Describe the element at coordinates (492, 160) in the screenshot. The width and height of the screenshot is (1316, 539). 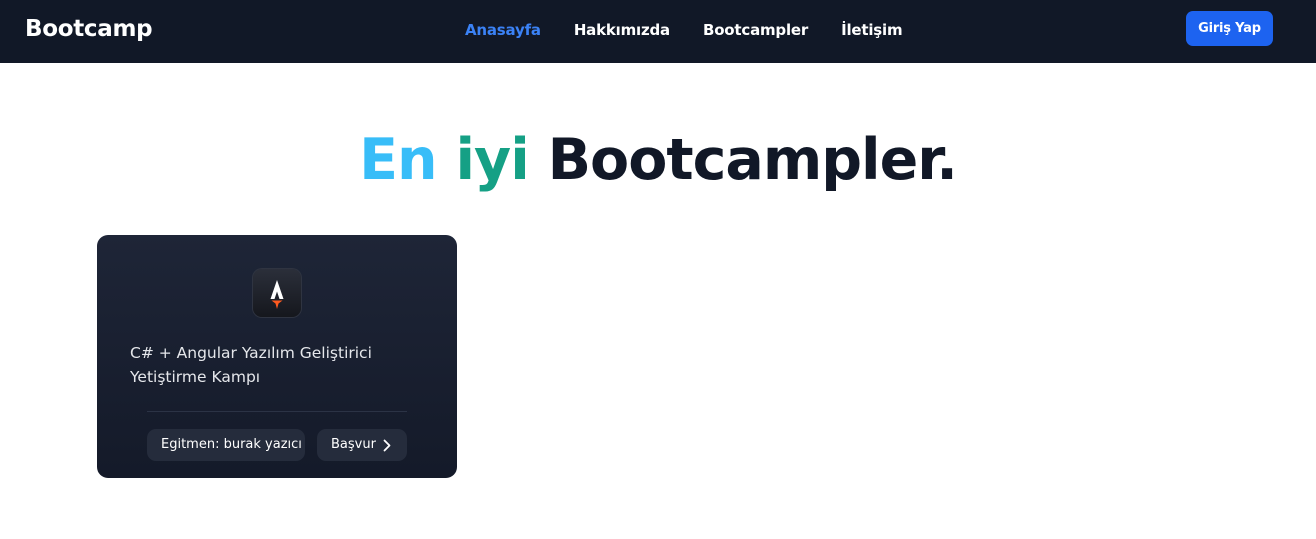
I see `hero-word-iyi: iyi` at that location.